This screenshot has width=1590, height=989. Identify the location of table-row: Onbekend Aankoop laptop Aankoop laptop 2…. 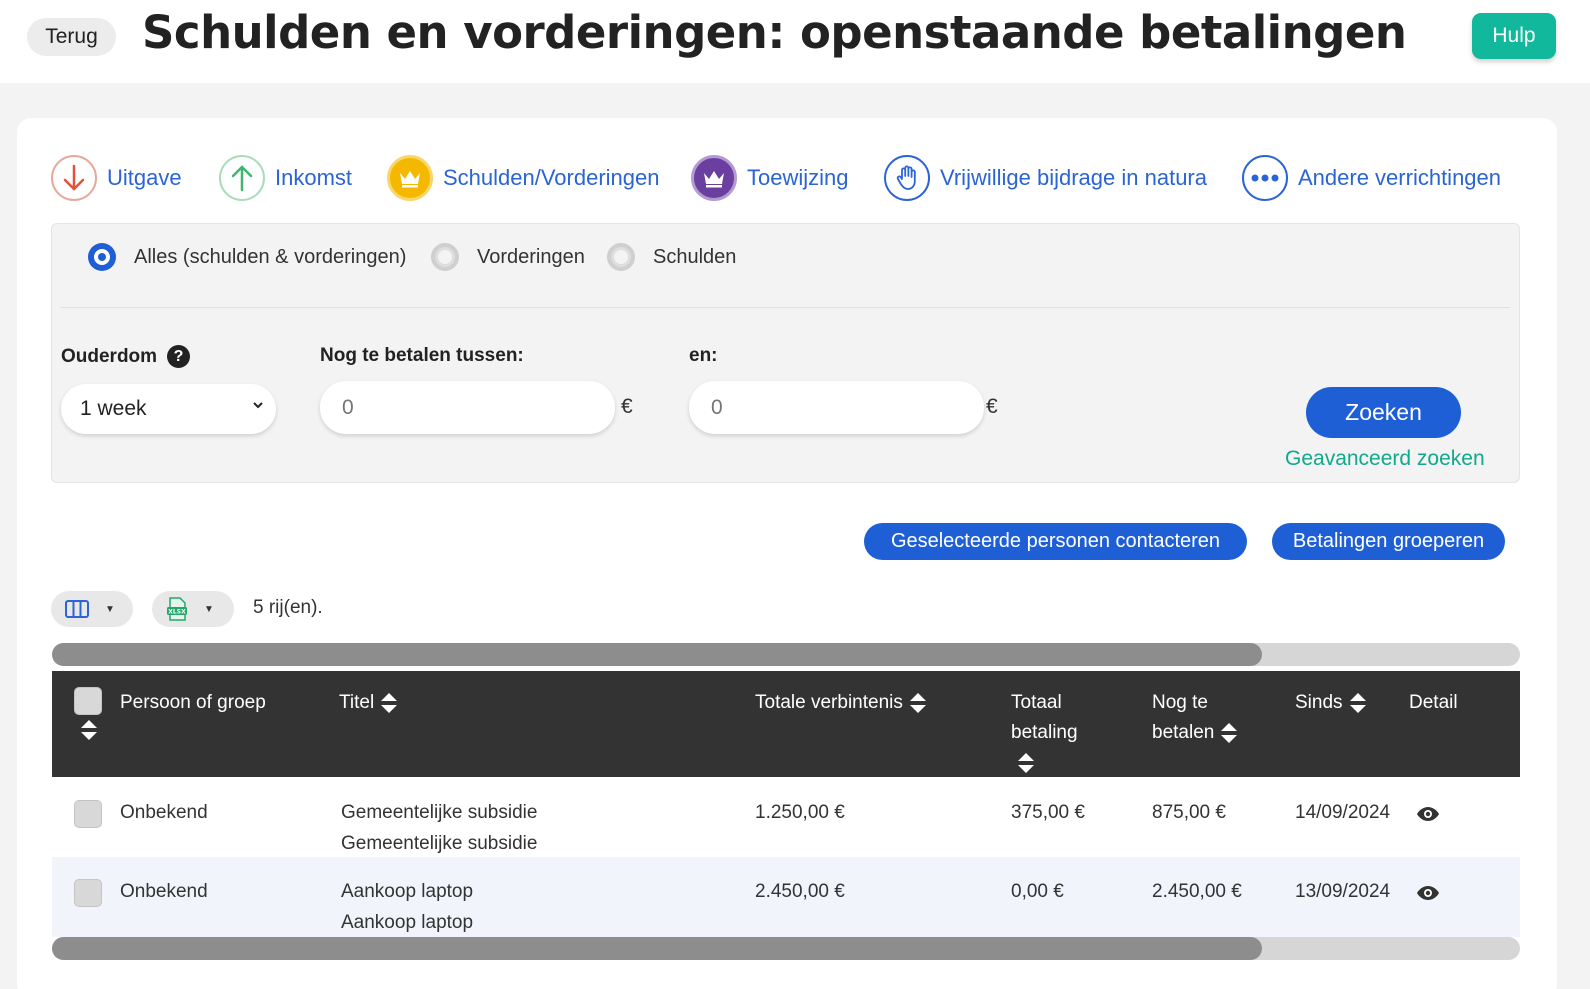
(786, 897).